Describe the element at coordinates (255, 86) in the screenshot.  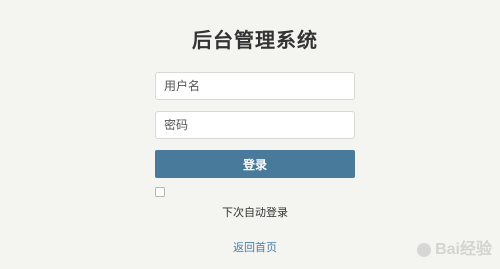
I see `username-input` at that location.